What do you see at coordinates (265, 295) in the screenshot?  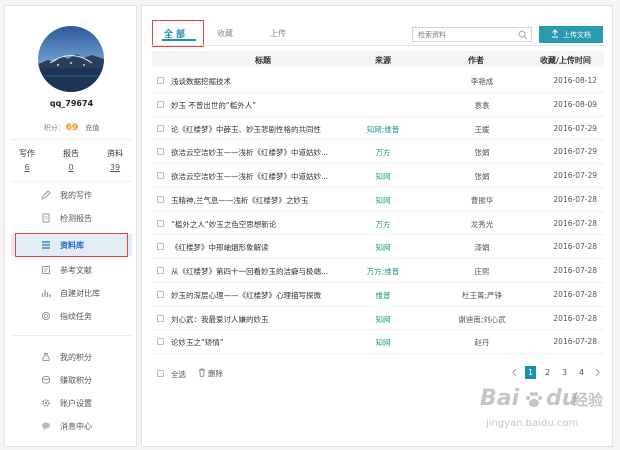 I see `row-title: 妙玉的深层心理——《红楼梦》心理描写探微` at bounding box center [265, 295].